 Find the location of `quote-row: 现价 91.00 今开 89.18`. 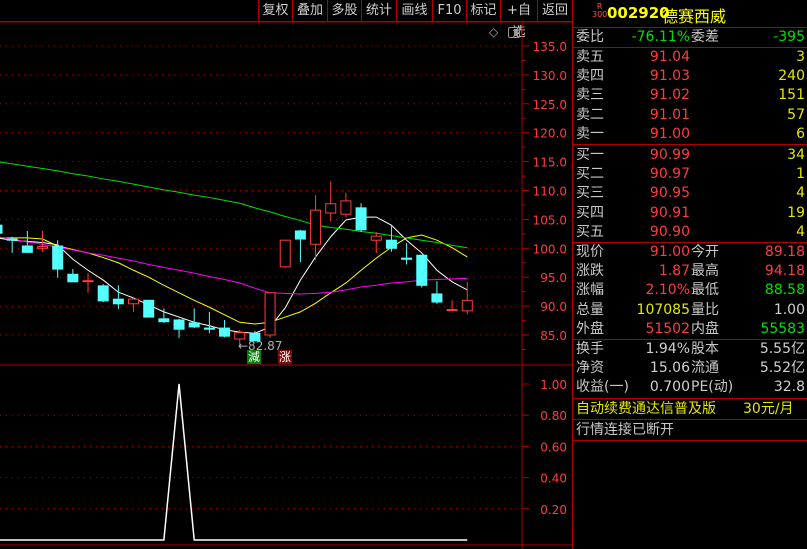

quote-row: 现价 91.00 今开 89.18 is located at coordinates (690, 252).